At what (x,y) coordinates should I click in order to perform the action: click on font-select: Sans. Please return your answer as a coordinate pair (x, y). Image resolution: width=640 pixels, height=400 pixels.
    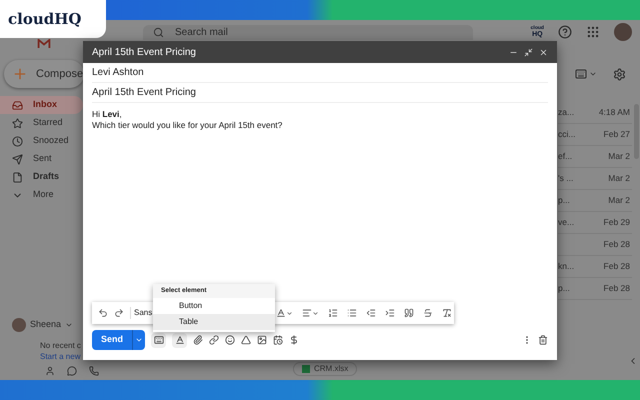
    Looking at the image, I should click on (141, 313).